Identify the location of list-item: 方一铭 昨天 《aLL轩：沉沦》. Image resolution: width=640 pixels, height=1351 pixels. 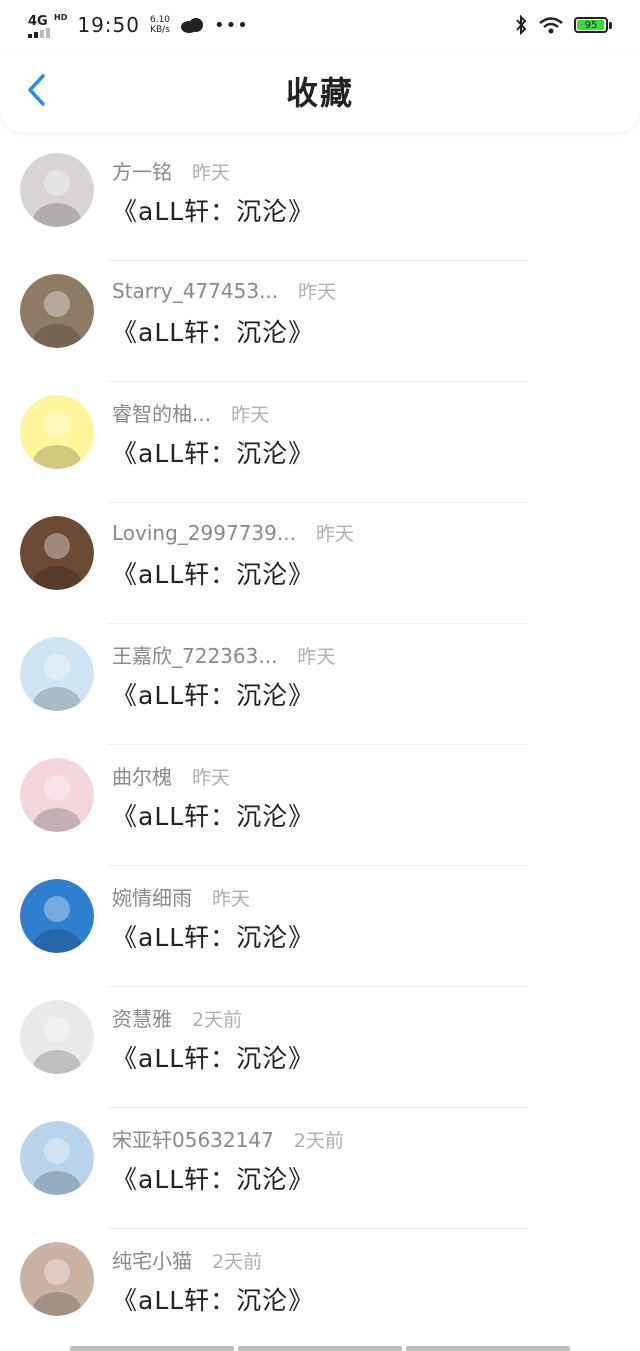
(320, 200).